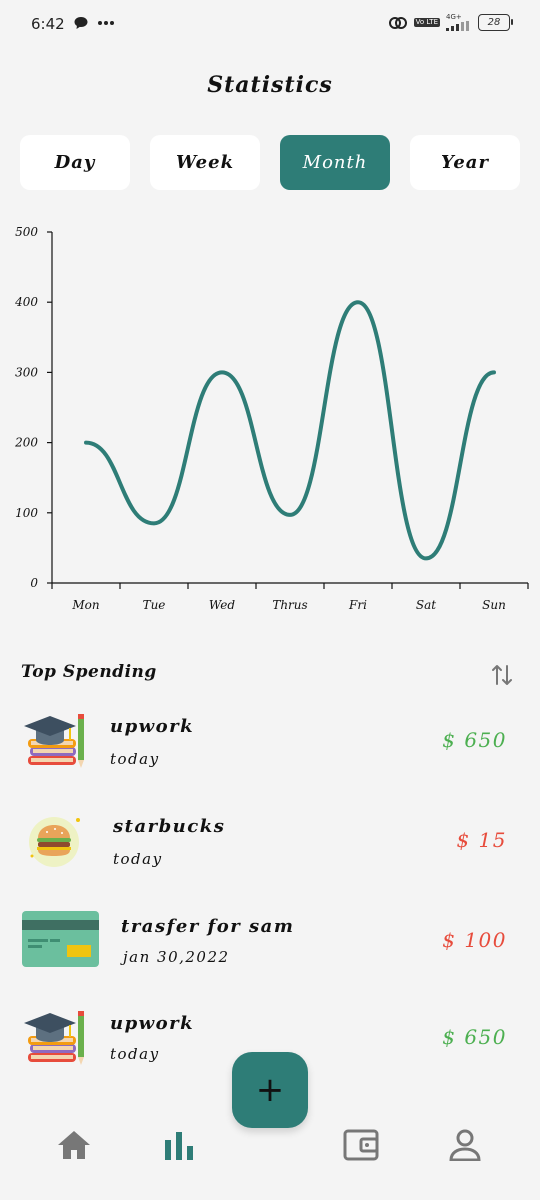  I want to click on x-tick-label: Fri, so click(357, 605).